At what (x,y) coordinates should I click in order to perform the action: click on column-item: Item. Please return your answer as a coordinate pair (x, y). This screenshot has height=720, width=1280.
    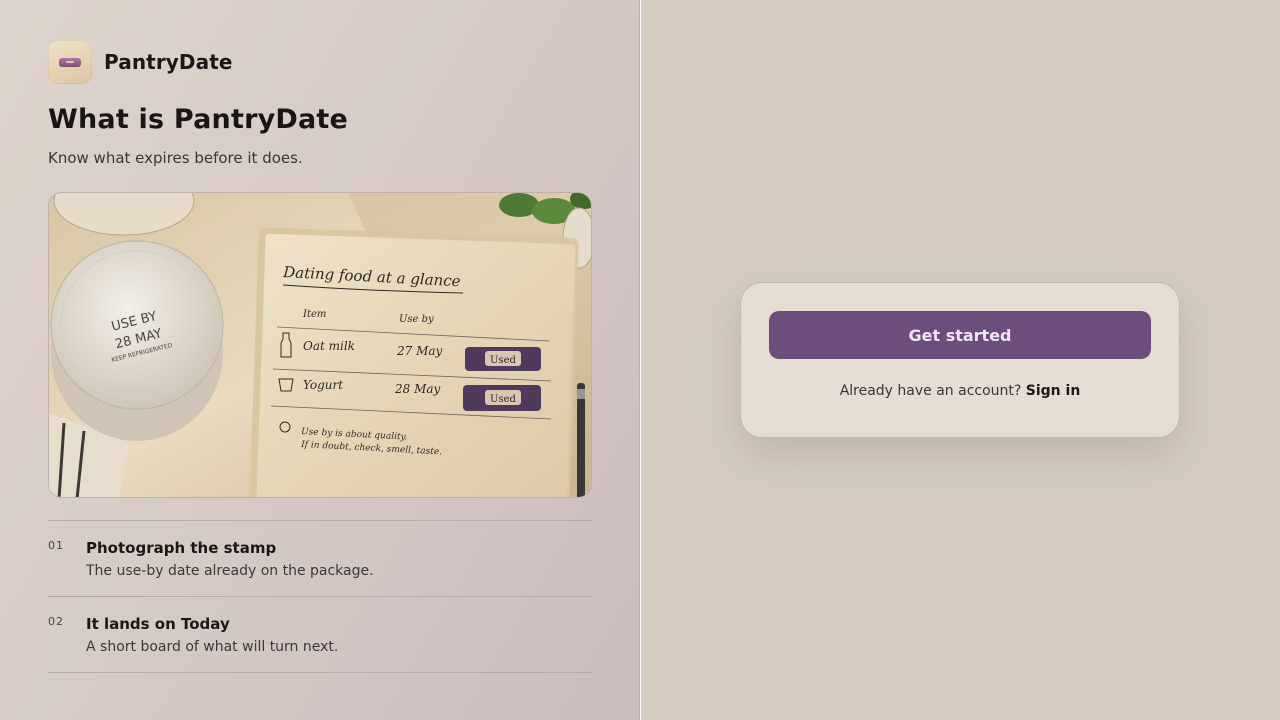
    Looking at the image, I should click on (314, 314).